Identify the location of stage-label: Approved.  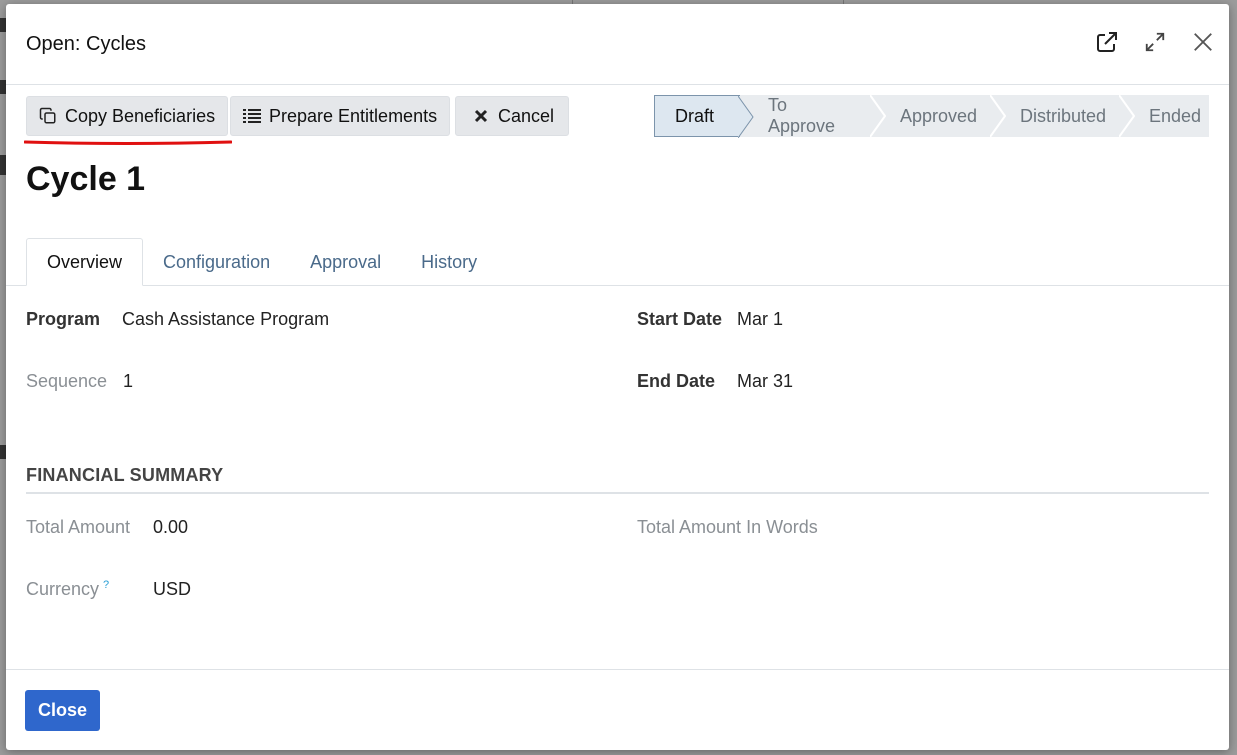
(939, 115).